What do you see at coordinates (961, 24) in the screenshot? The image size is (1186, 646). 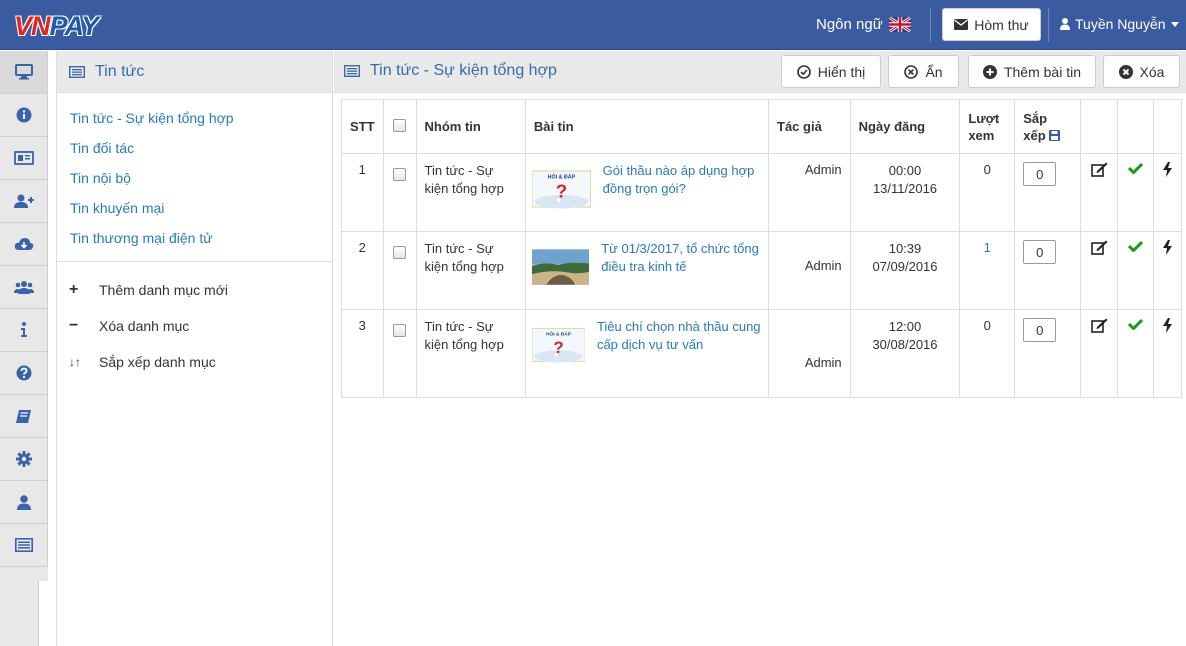 I see `envelope-icon` at bounding box center [961, 24].